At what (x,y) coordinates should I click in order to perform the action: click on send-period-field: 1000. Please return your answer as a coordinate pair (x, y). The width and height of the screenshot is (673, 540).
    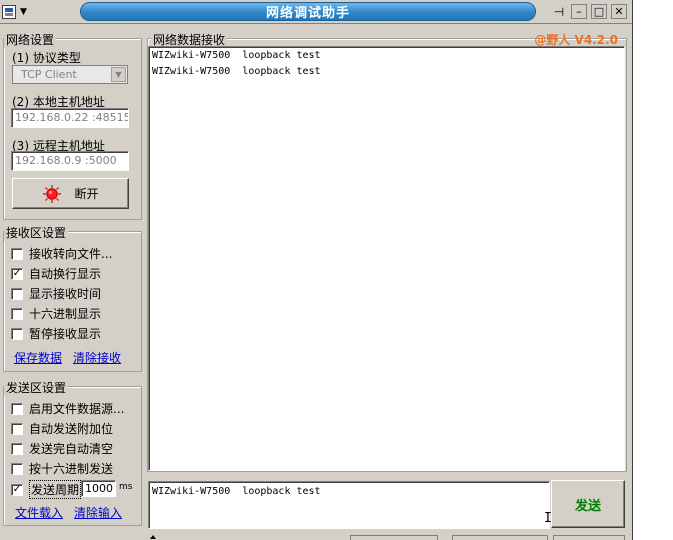
    Looking at the image, I should click on (98, 488).